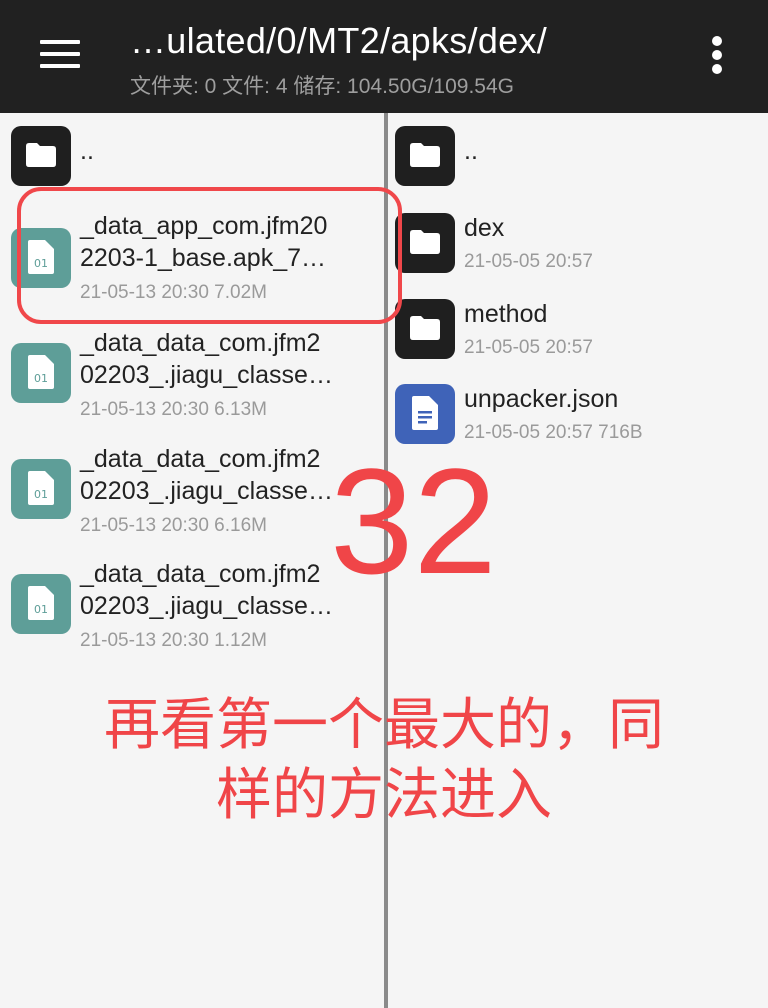 The height and width of the screenshot is (1008, 768). Describe the element at coordinates (338, 41) in the screenshot. I see `current-path: …ulated/0/MT2/apks/dex/` at that location.